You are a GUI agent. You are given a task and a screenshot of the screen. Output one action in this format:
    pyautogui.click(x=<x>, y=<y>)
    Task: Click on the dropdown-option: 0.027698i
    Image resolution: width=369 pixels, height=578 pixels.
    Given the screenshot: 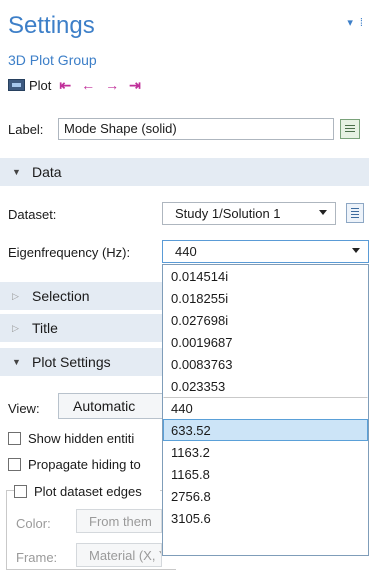 What is the action you would take?
    pyautogui.click(x=265, y=320)
    